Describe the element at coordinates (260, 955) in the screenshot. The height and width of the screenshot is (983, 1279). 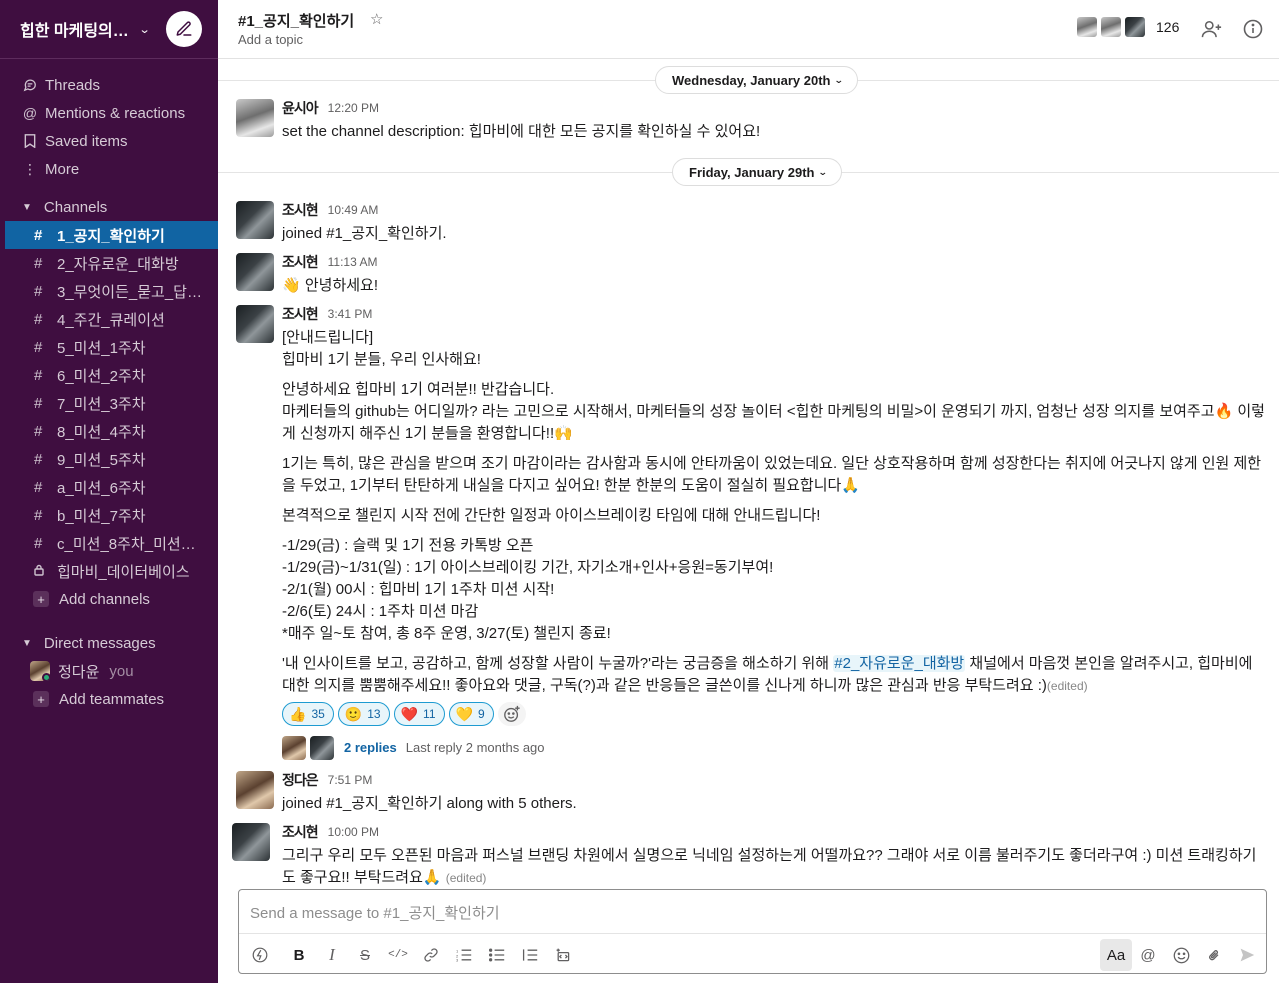
I see `shortcuts-button` at that location.